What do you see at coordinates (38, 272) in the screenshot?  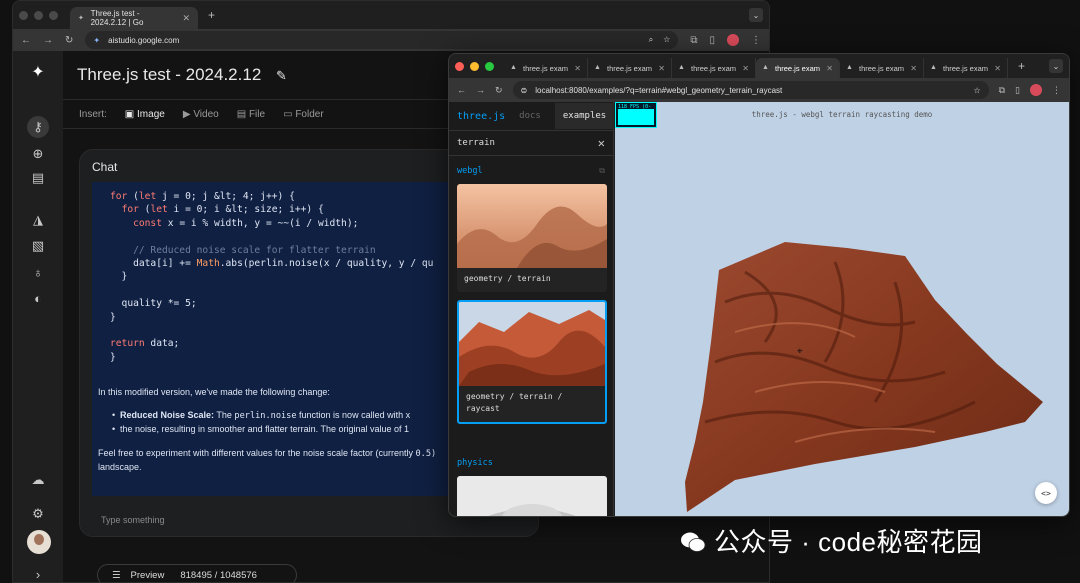 I see `bulb-icon: ♁` at bounding box center [38, 272].